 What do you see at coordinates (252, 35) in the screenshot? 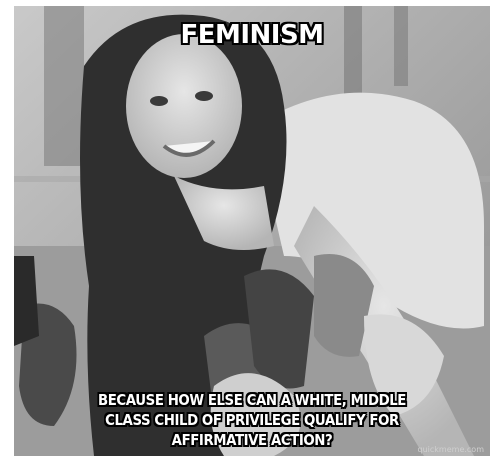
I see `meme-top-caption: FEMINISM` at bounding box center [252, 35].